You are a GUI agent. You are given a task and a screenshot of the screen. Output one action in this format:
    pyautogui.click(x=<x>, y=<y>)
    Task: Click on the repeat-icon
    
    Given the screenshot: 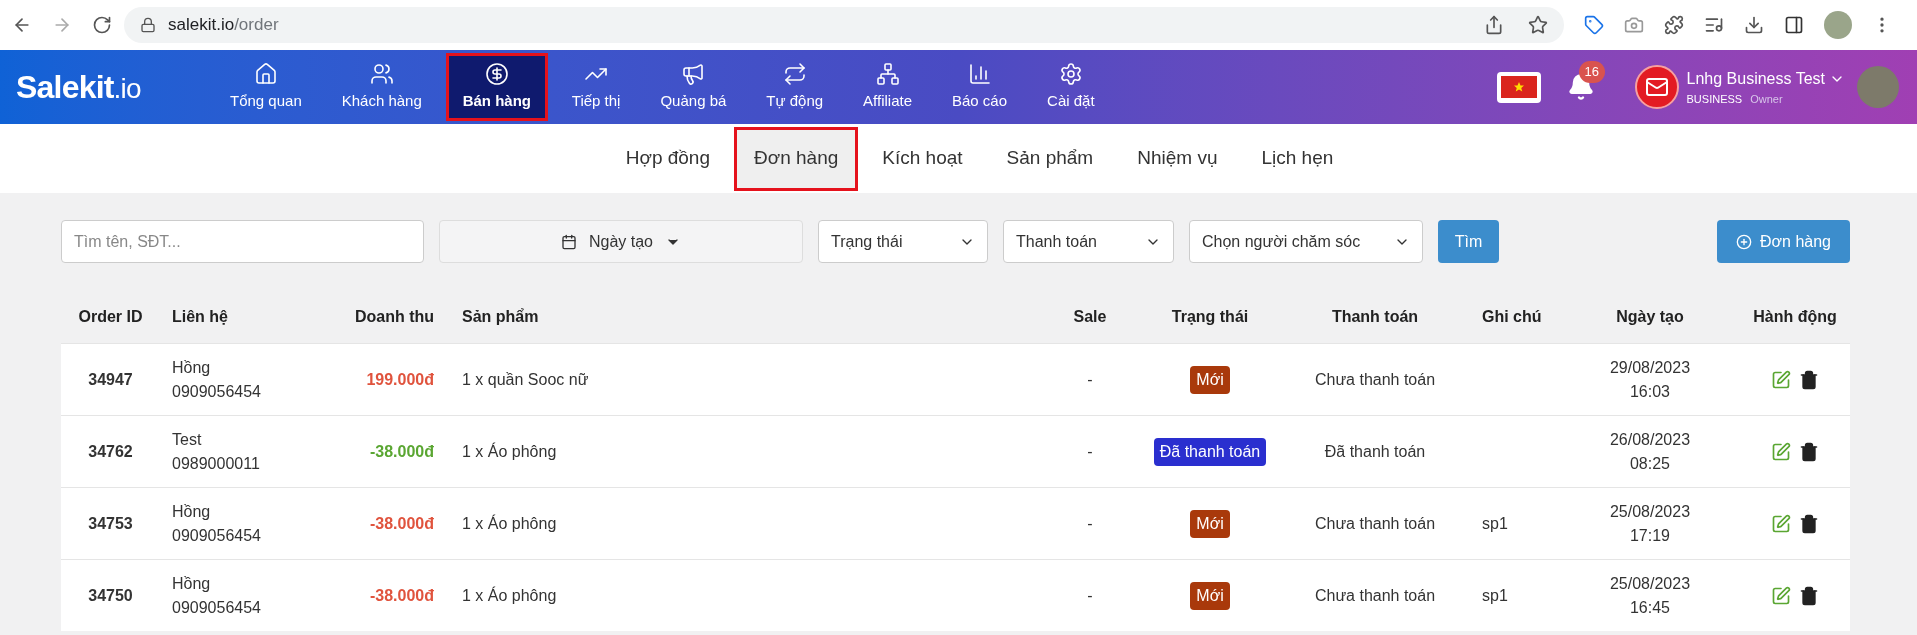 What is the action you would take?
    pyautogui.click(x=794, y=73)
    